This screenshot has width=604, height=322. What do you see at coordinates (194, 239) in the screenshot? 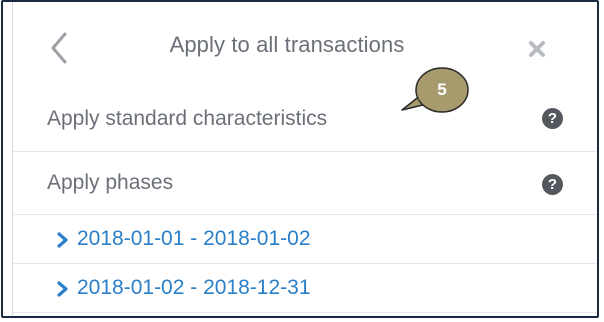
I see `phase-date-range-link: 2018-01-01 - 2018-01-02` at bounding box center [194, 239].